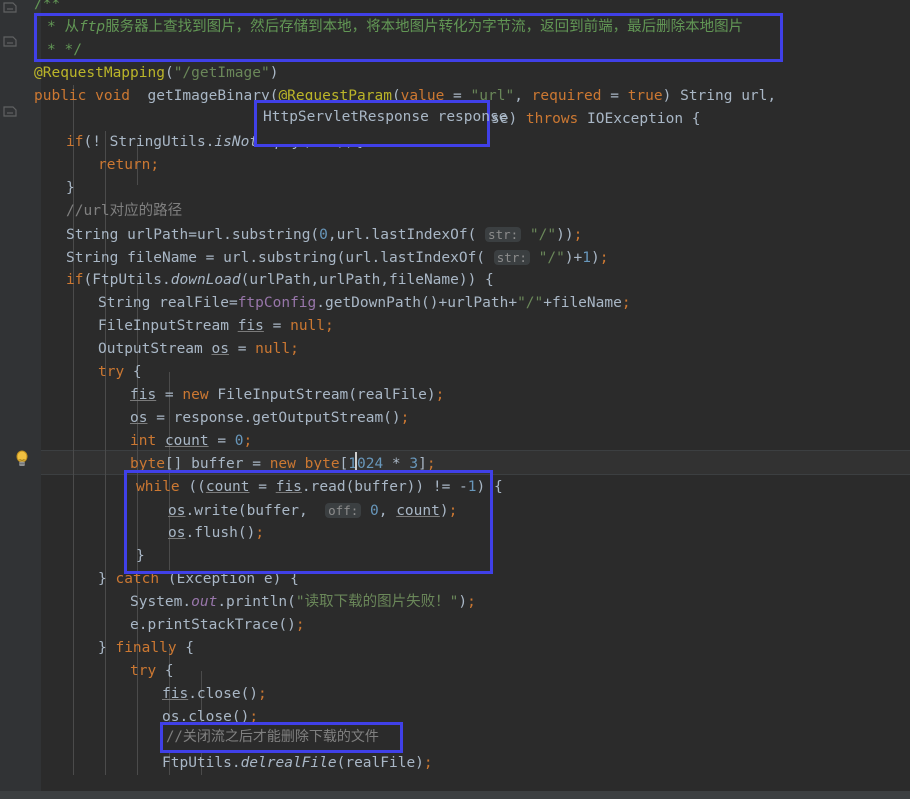 Image resolution: width=910 pixels, height=799 pixels. What do you see at coordinates (47, 8) in the screenshot?
I see `code-line: /**` at bounding box center [47, 8].